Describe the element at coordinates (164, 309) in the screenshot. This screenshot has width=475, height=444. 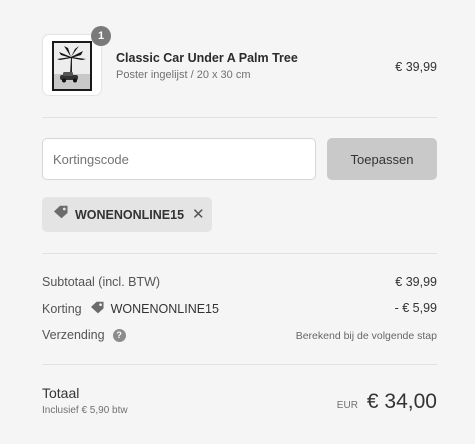
I see `discount-code-label: WONENONLINE15` at that location.